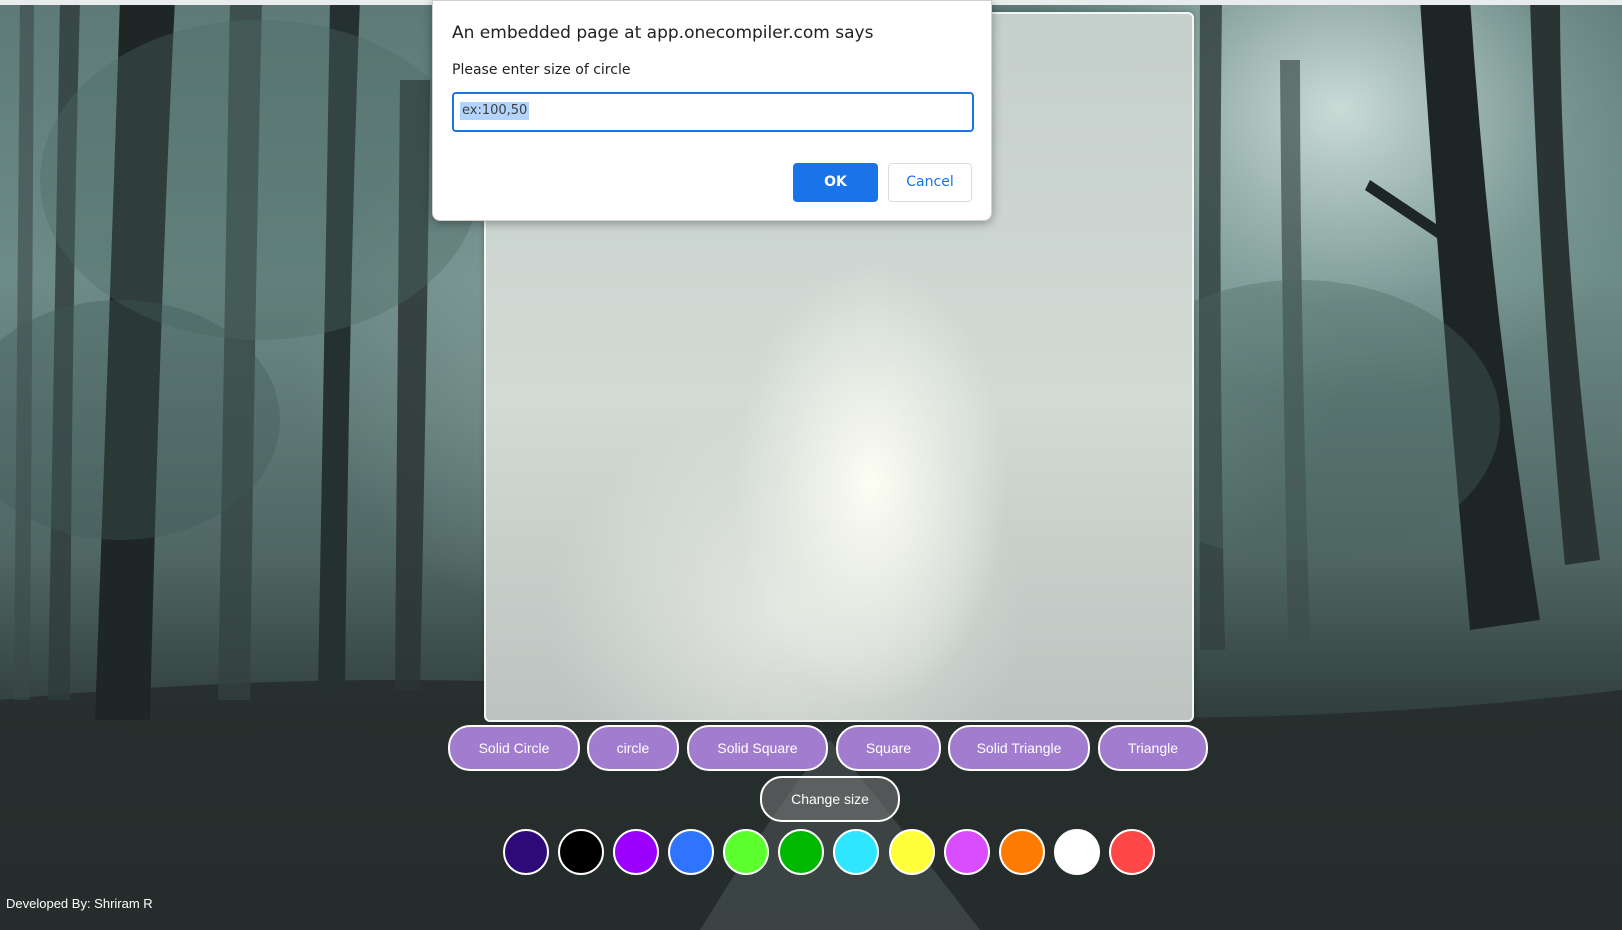 This screenshot has height=930, width=1622. Describe the element at coordinates (633, 748) in the screenshot. I see `circle-button: circle` at that location.